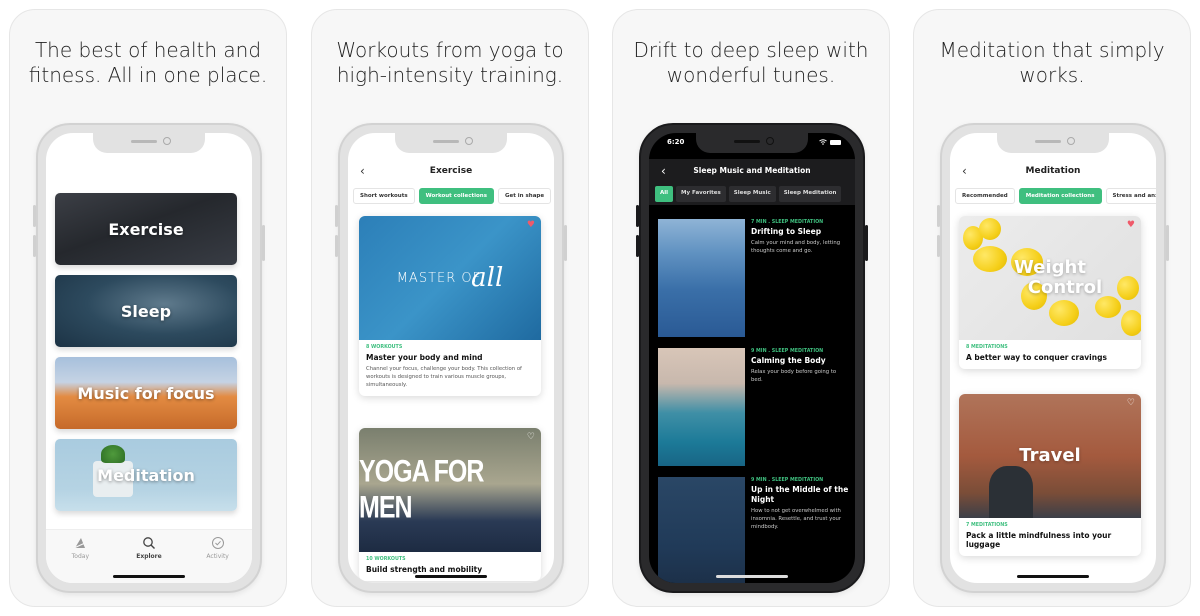  Describe the element at coordinates (386, 559) in the screenshot. I see `card-meta: 10 WORKOUTS` at that location.